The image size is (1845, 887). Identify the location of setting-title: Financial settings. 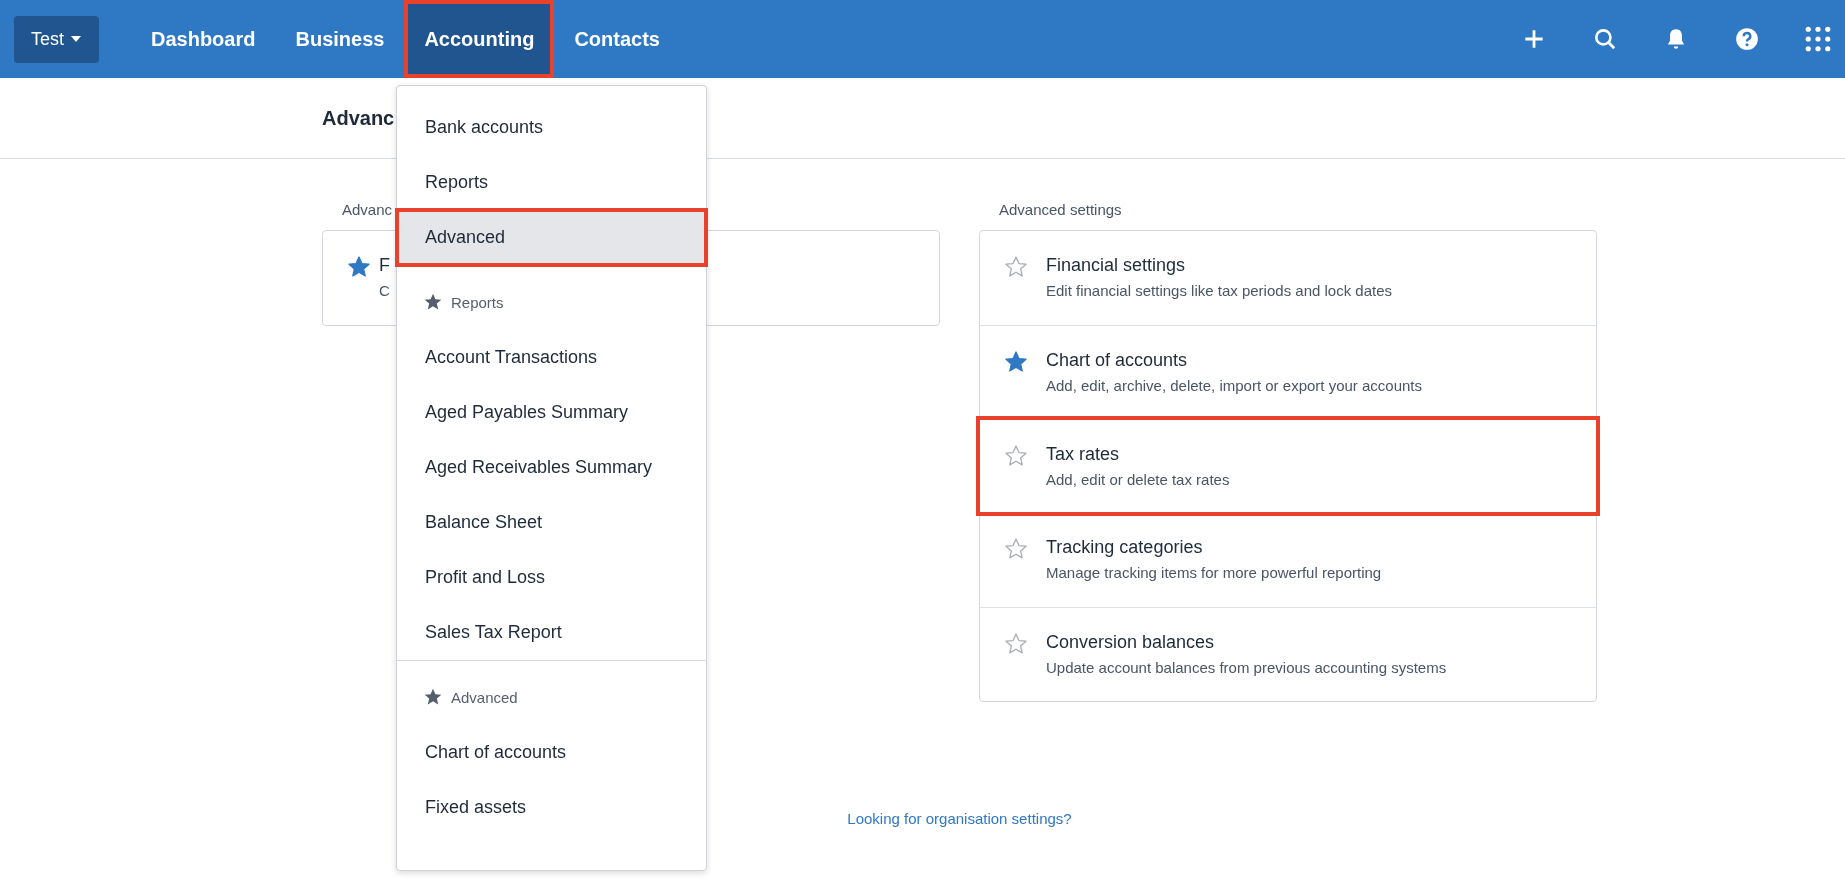
(1116, 265).